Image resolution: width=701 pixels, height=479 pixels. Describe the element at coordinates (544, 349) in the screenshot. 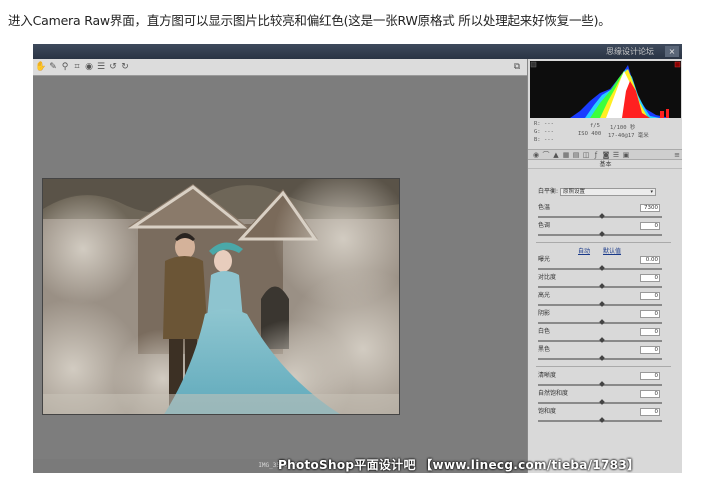

I see `blacks-label: 黑色` at that location.